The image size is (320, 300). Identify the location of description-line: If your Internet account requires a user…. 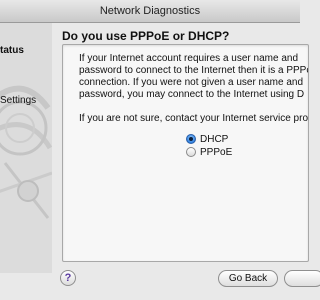
(189, 58).